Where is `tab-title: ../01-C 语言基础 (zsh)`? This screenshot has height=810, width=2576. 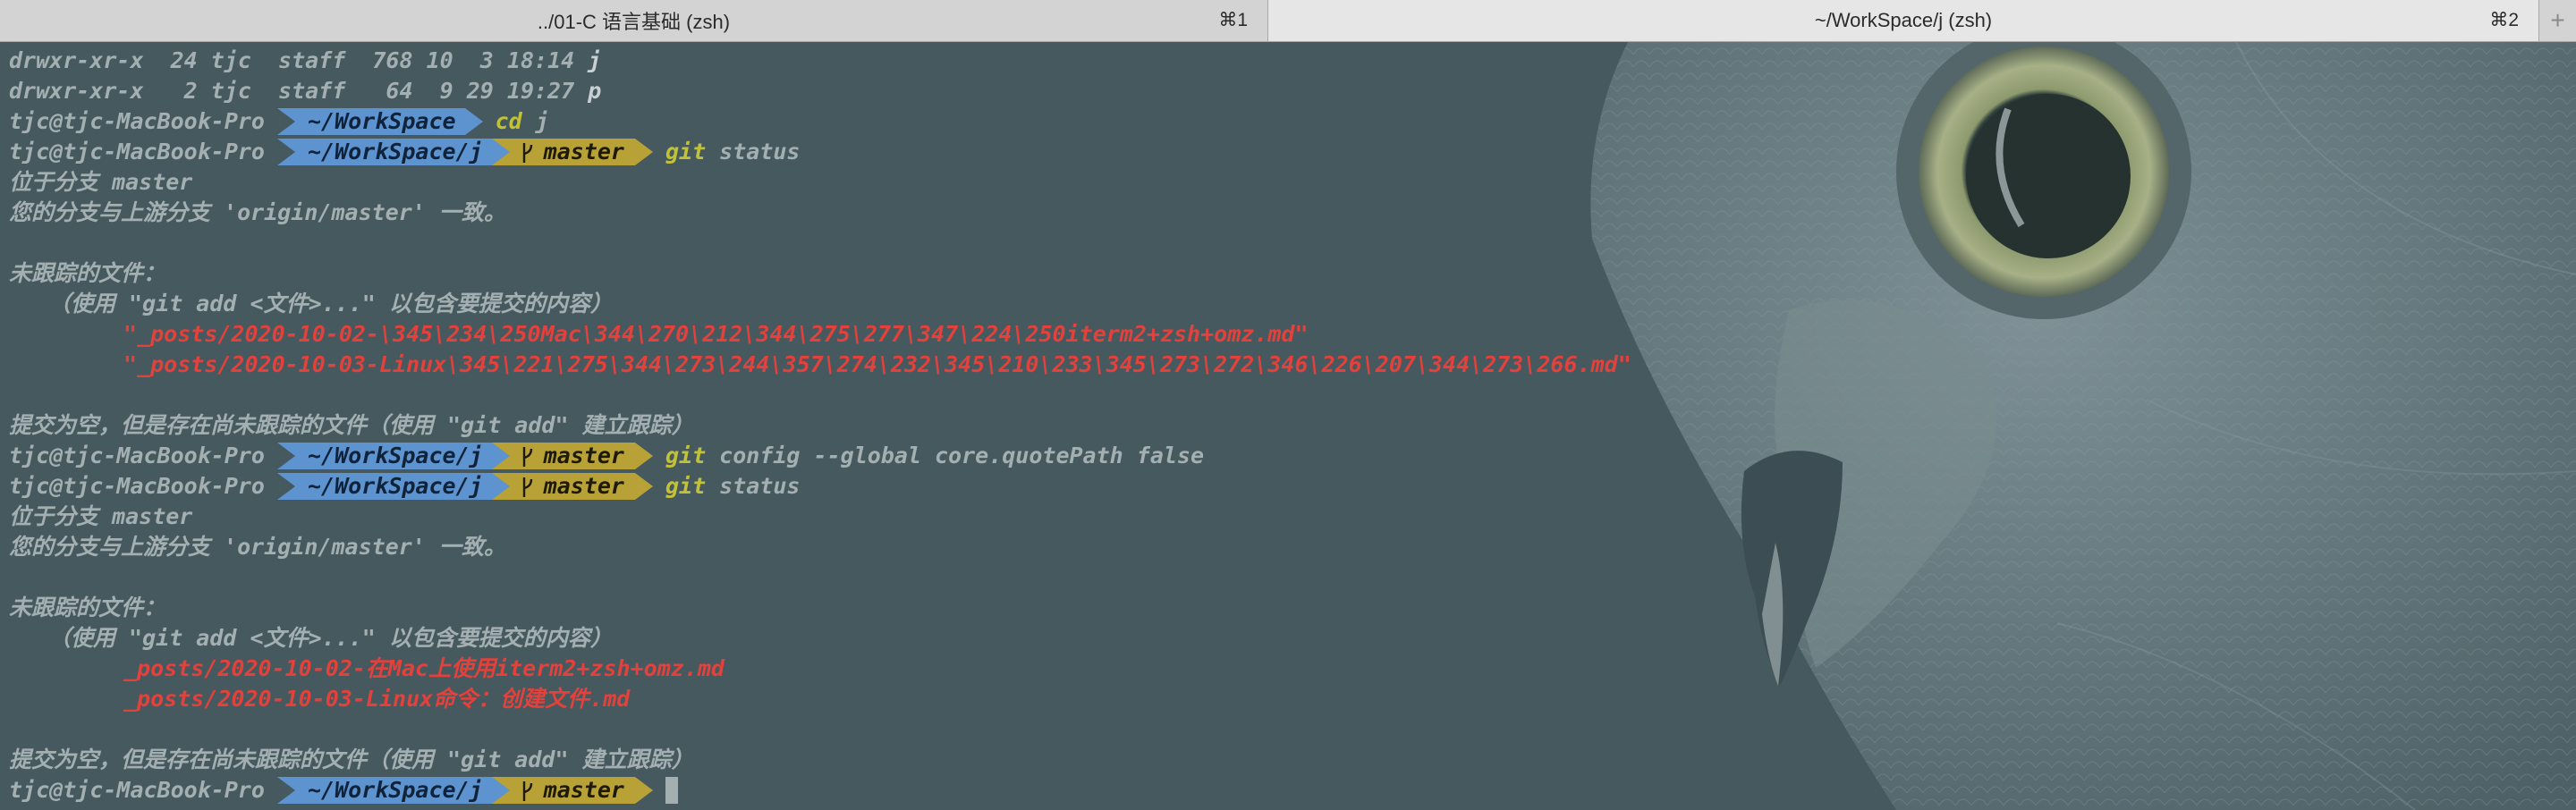 tab-title: ../01-C 语言基础 (zsh) is located at coordinates (634, 22).